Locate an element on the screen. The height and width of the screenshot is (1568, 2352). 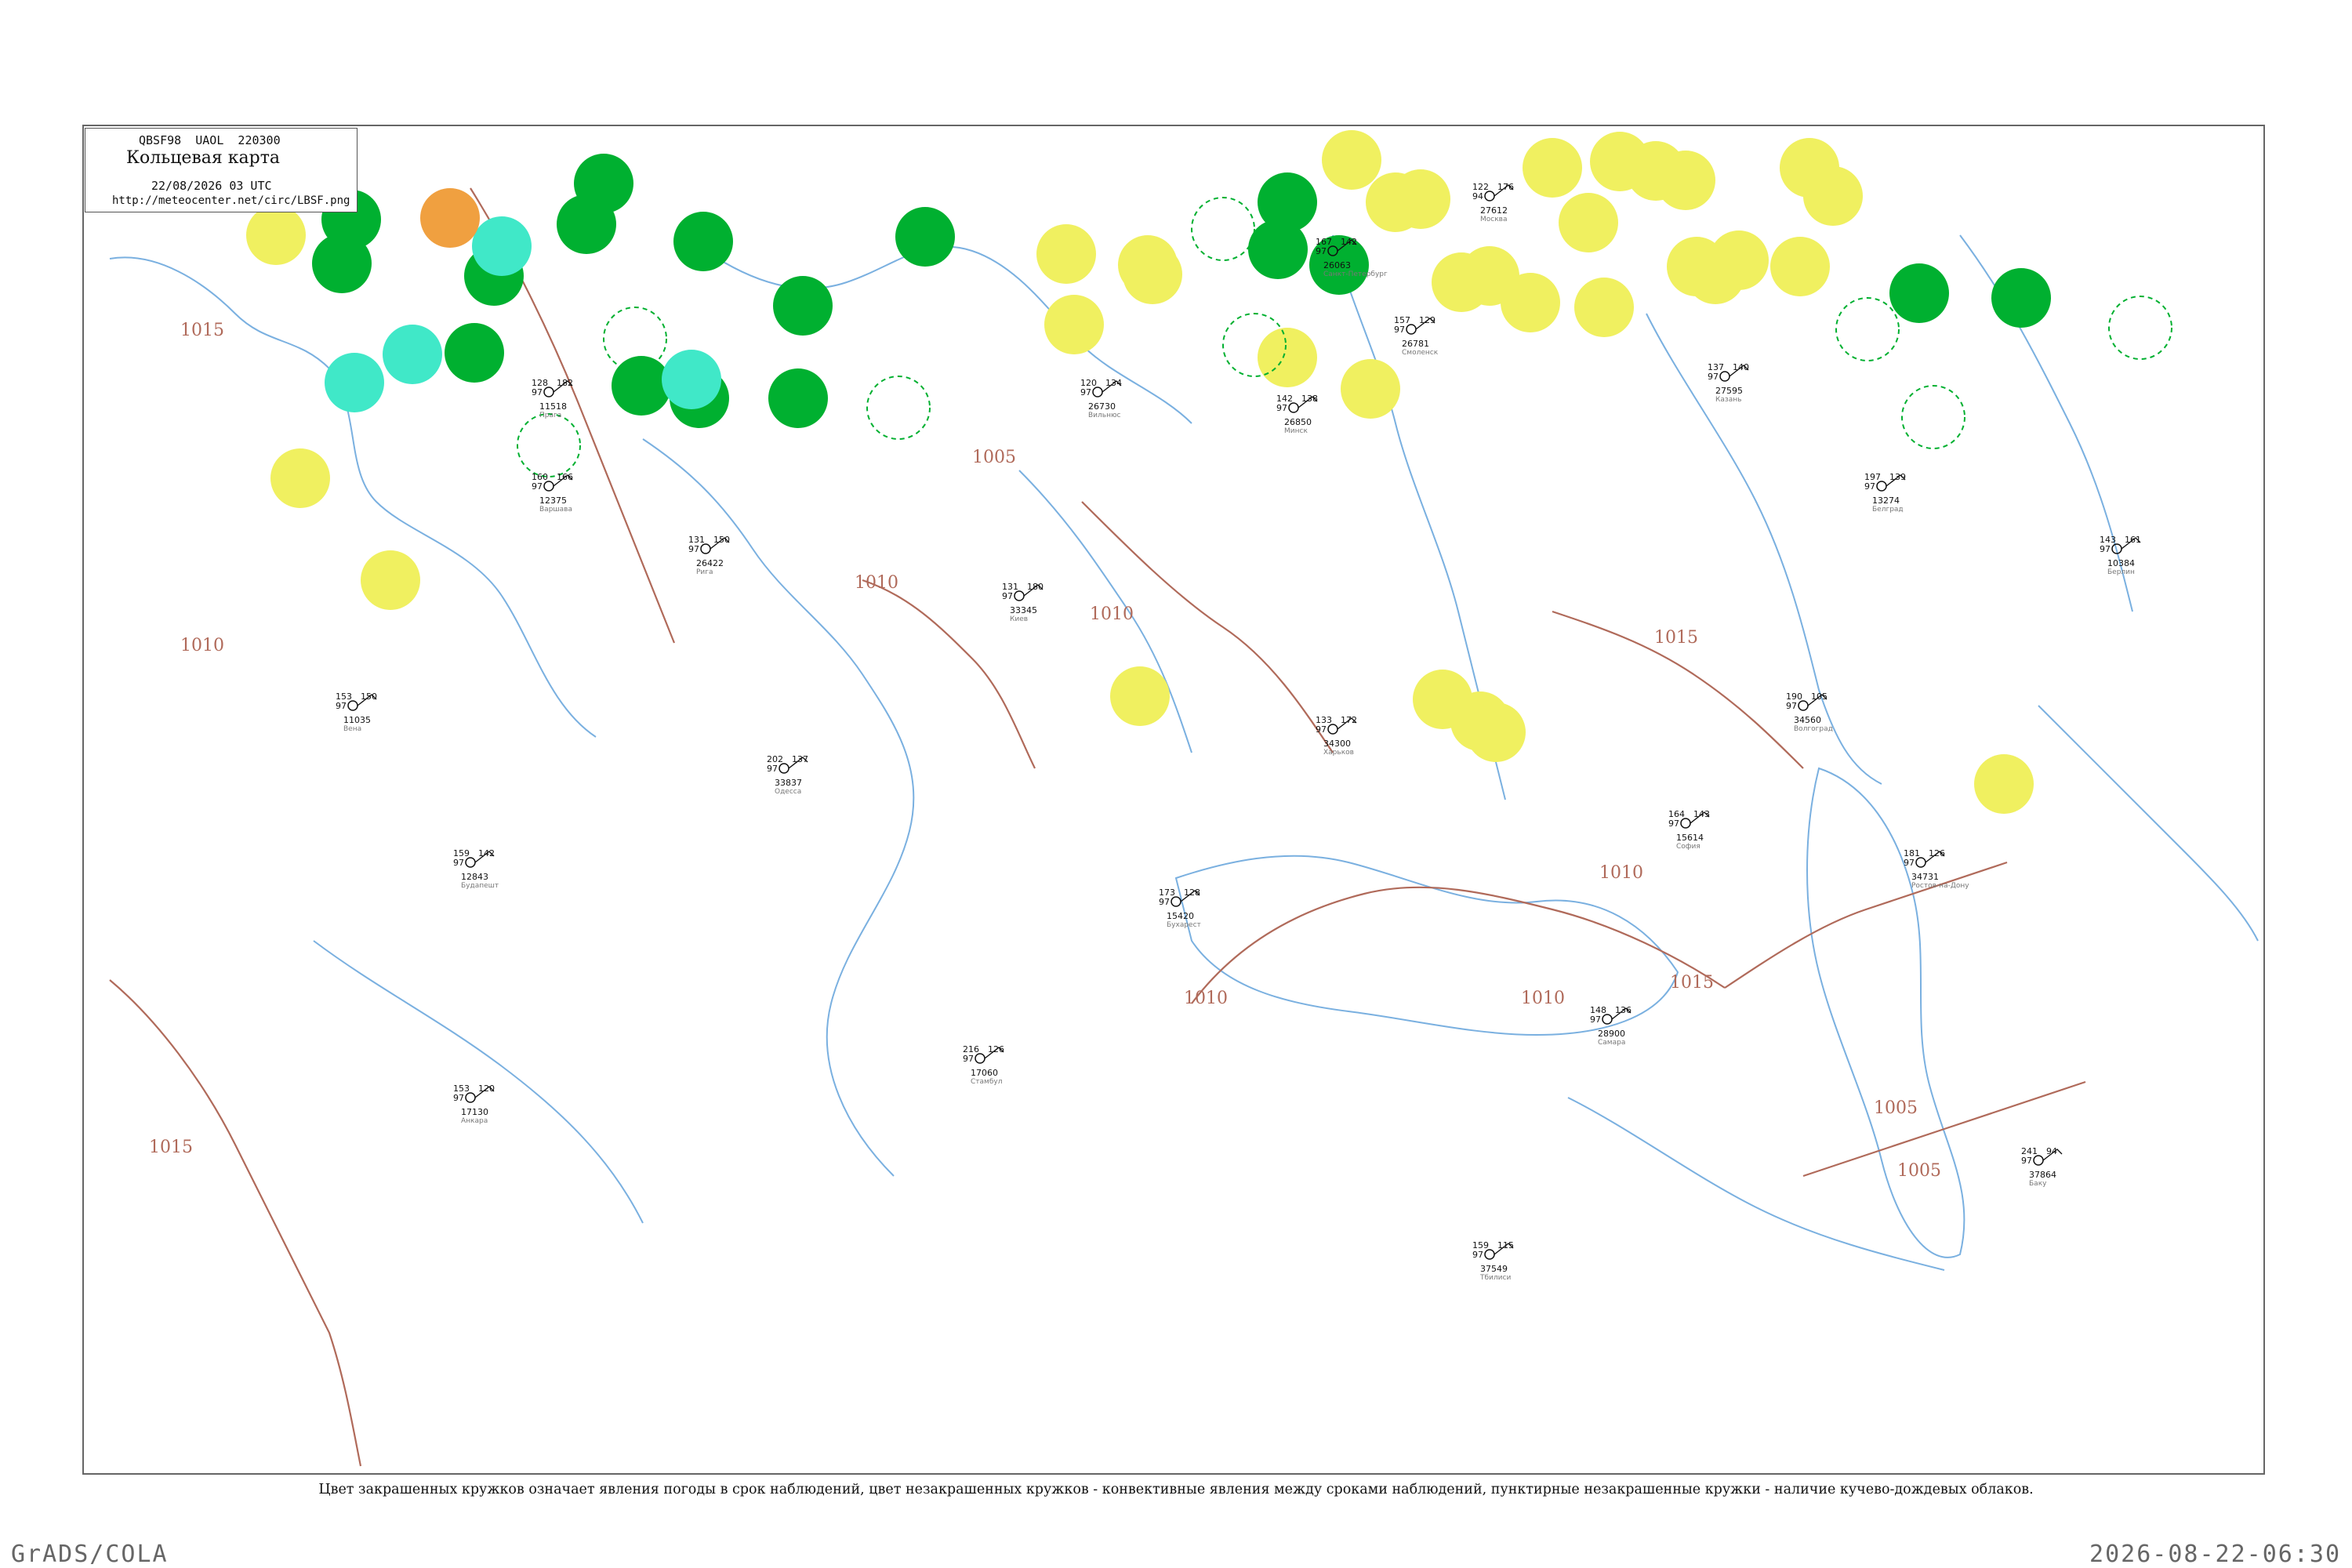
station-name: Белград is located at coordinates (1888, 510).